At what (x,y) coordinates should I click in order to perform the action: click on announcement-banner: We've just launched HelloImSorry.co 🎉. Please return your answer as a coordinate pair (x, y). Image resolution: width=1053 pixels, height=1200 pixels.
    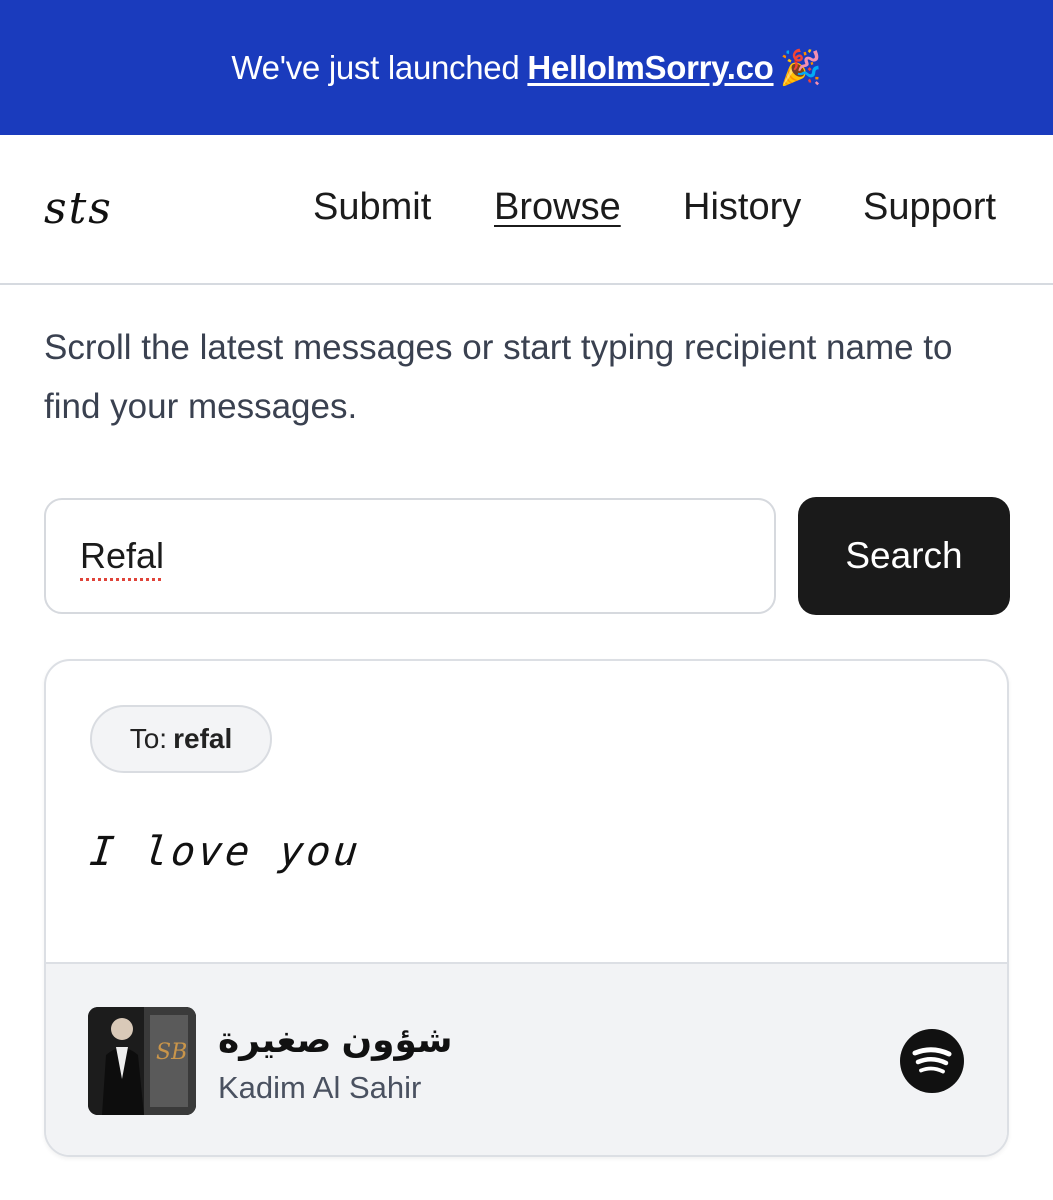
    Looking at the image, I should click on (526, 67).